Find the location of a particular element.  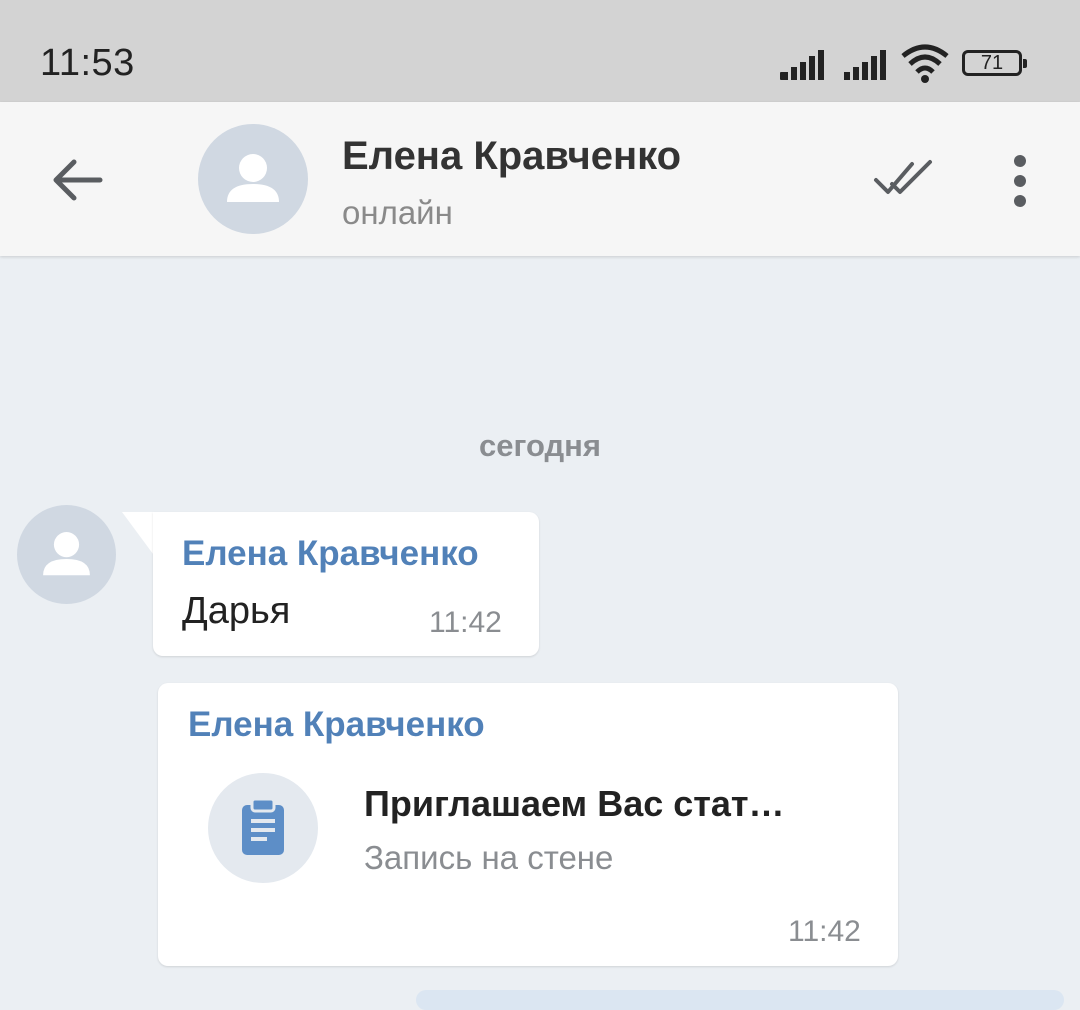

message-avatar is located at coordinates (66, 554).